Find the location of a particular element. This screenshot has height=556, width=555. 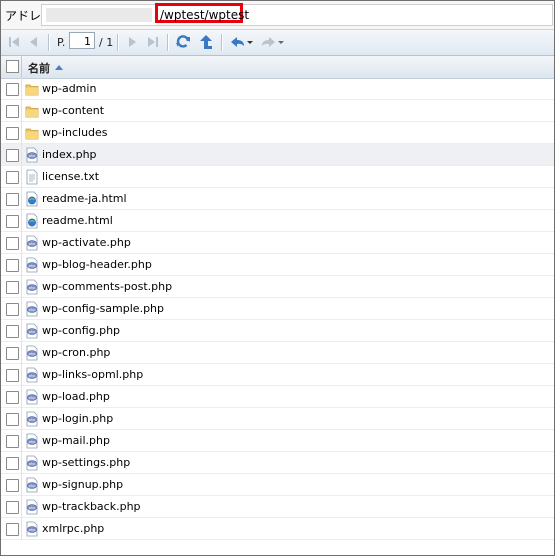

file-row: php wp-mail.php is located at coordinates (277, 441).